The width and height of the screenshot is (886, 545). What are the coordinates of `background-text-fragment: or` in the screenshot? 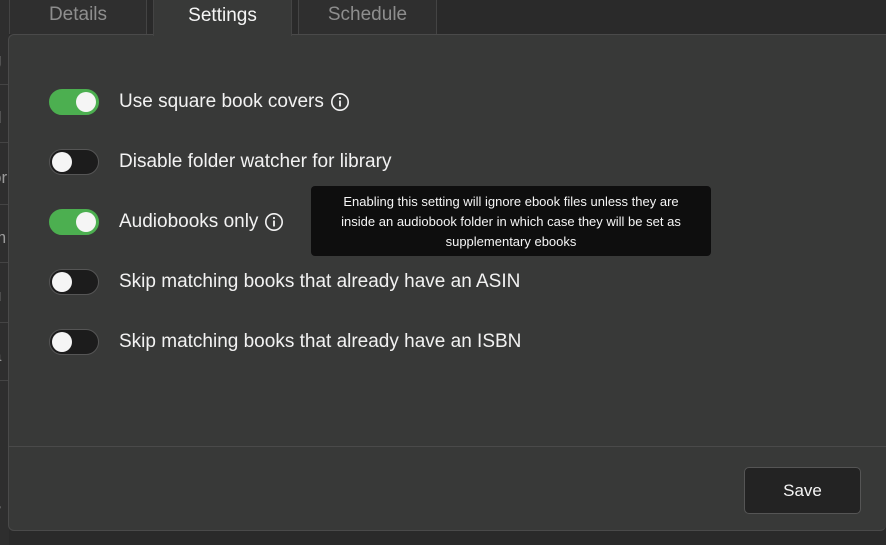 It's located at (4, 177).